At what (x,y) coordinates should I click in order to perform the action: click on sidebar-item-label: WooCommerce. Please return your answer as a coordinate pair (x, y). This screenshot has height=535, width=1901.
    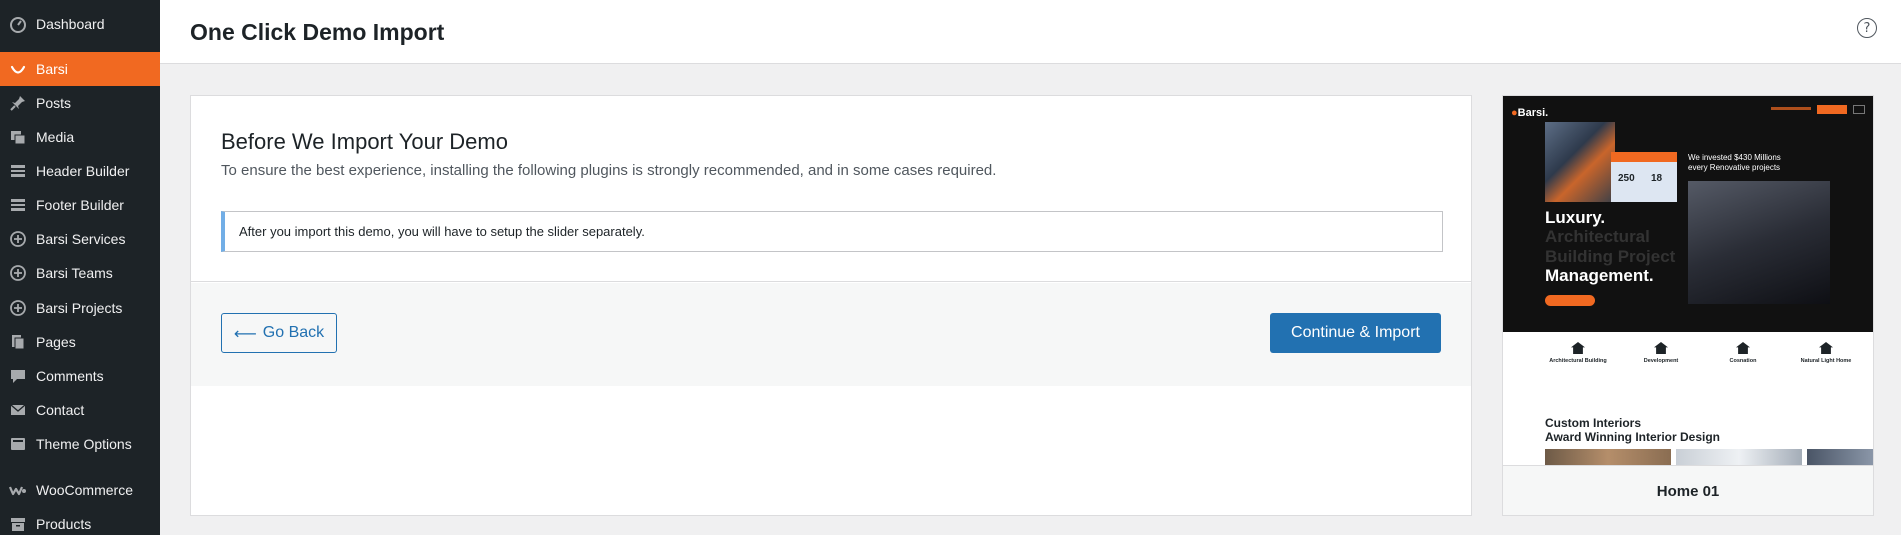
    Looking at the image, I should click on (84, 490).